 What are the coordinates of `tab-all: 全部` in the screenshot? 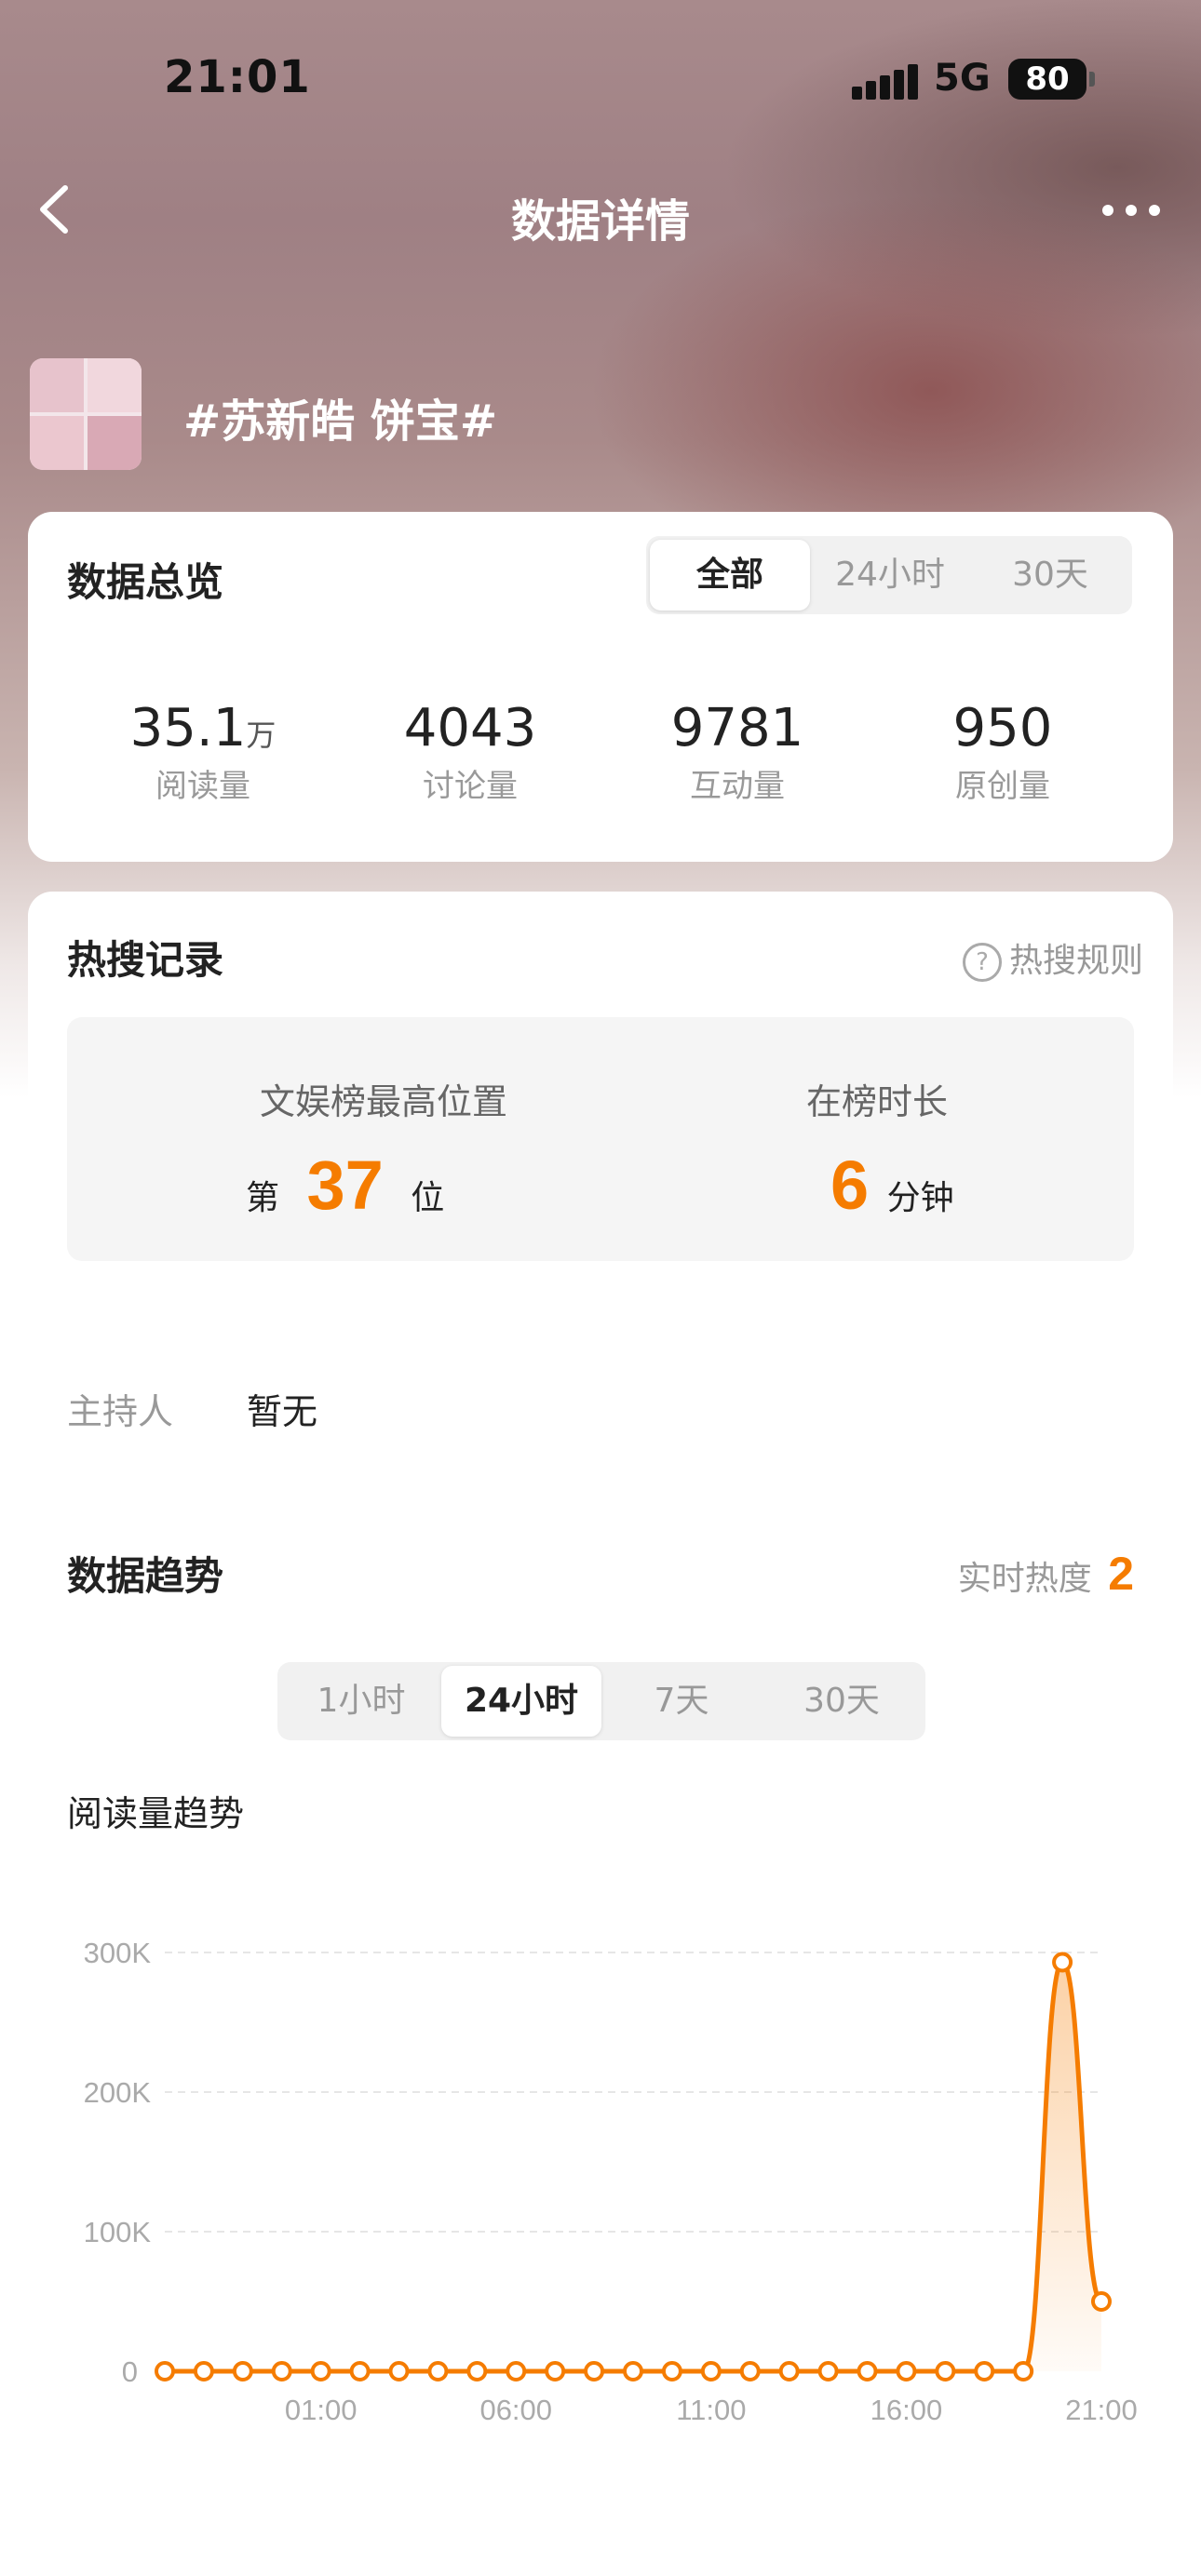 It's located at (730, 575).